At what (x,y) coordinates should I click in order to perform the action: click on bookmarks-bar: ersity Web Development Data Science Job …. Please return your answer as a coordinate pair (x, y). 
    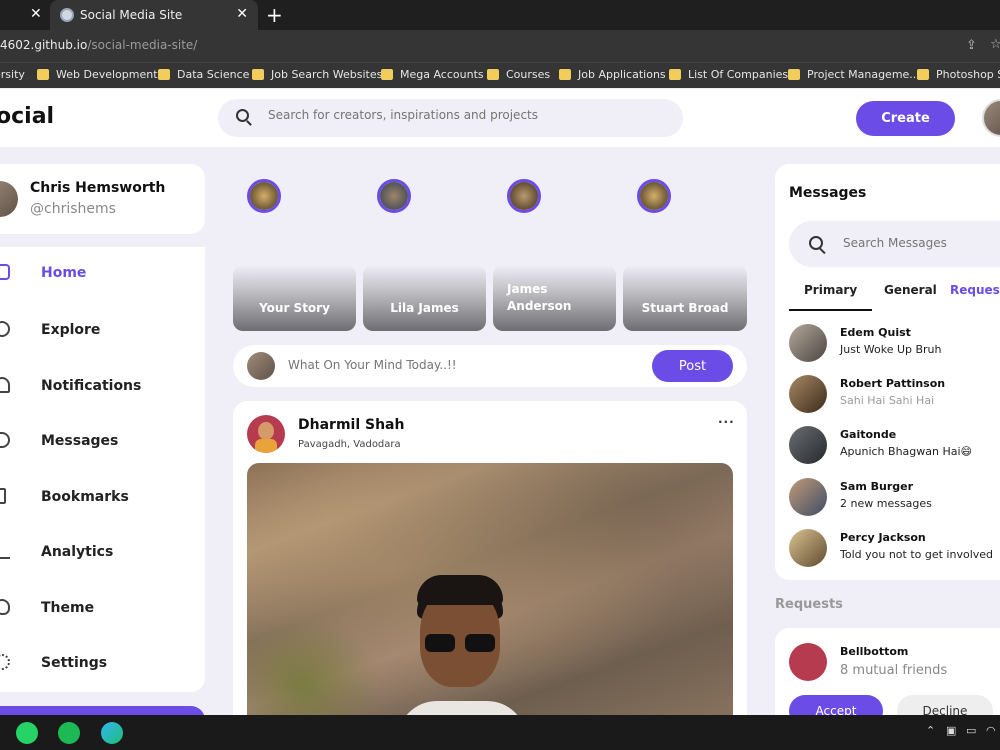
    Looking at the image, I should click on (500, 75).